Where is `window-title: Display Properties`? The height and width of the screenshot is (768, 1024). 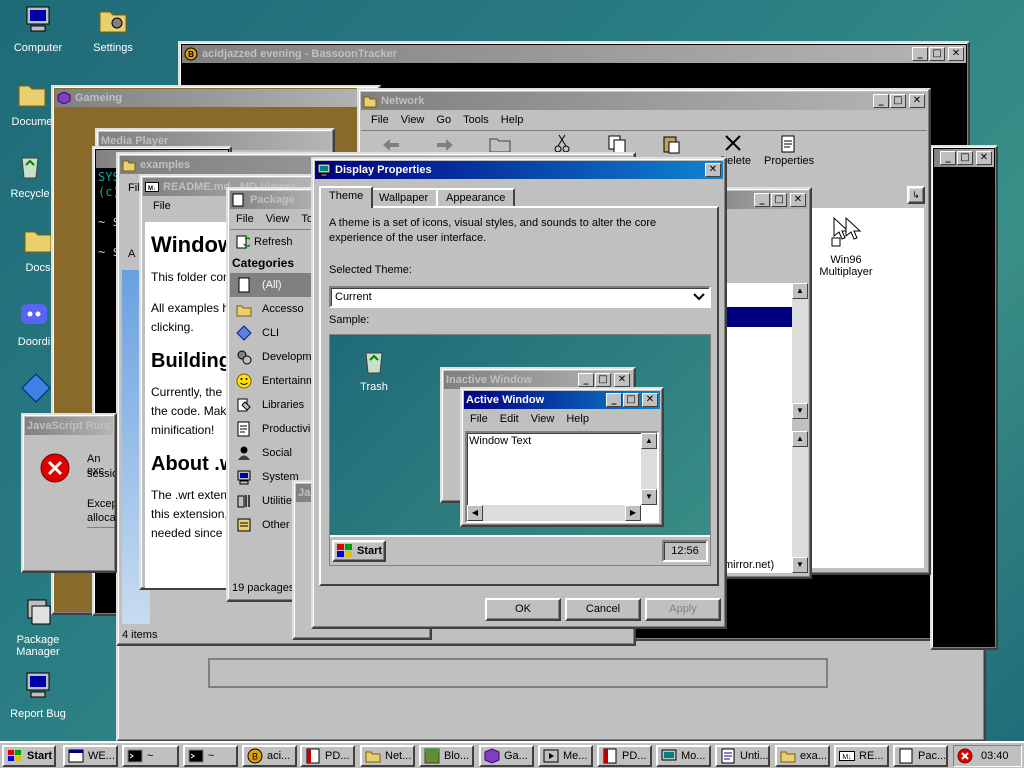
window-title: Display Properties is located at coordinates (383, 170).